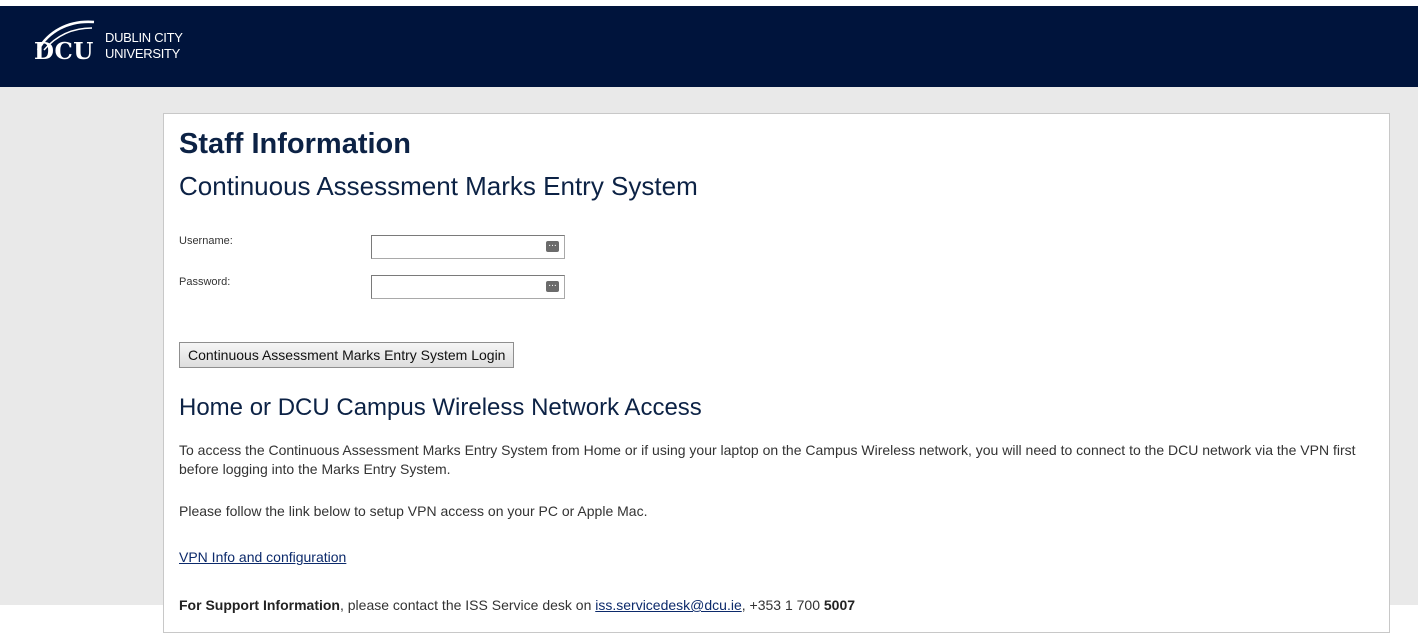  I want to click on username-input, so click(456, 247).